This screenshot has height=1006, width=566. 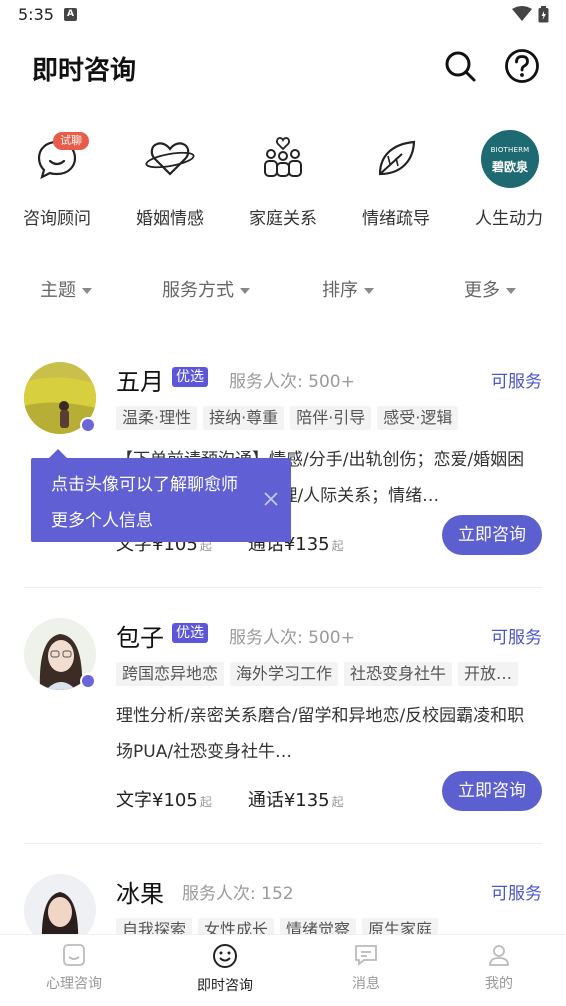 I want to click on biotherm-logo-en: BIOTHERM, so click(x=510, y=150).